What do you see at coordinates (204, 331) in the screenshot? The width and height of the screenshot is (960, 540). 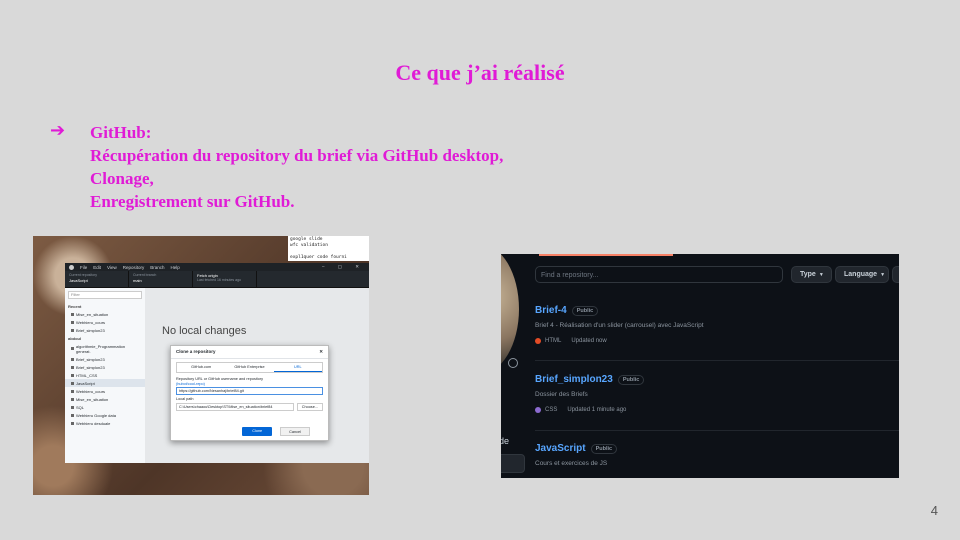 I see `no-local-changes: No local changes` at bounding box center [204, 331].